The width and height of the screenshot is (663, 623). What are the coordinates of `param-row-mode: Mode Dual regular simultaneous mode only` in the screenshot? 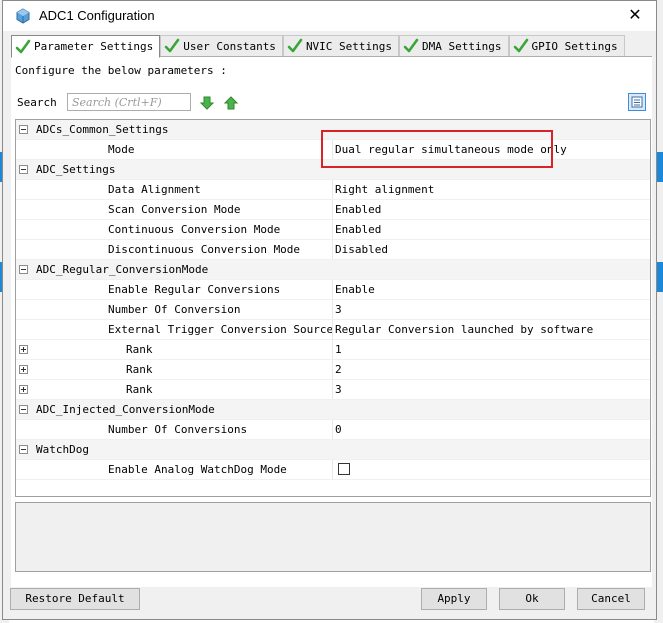 It's located at (333, 150).